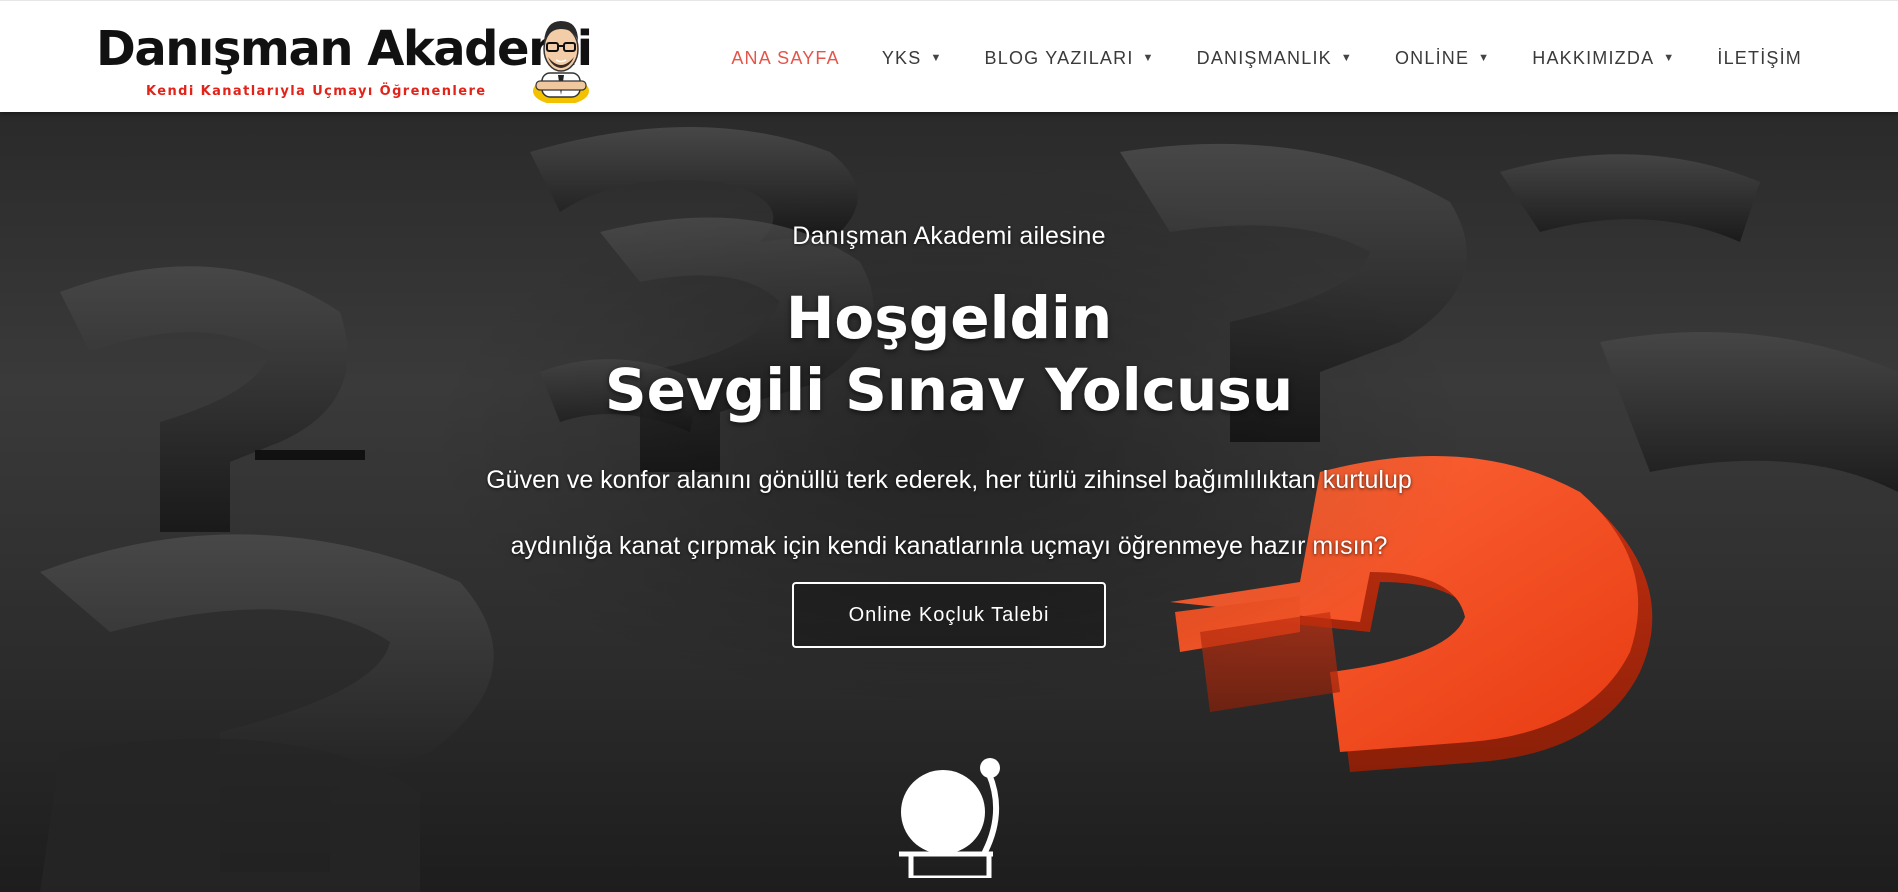 This screenshot has height=892, width=1898. What do you see at coordinates (1059, 57) in the screenshot?
I see `nav-item-label: BLOG YAZILARI` at bounding box center [1059, 57].